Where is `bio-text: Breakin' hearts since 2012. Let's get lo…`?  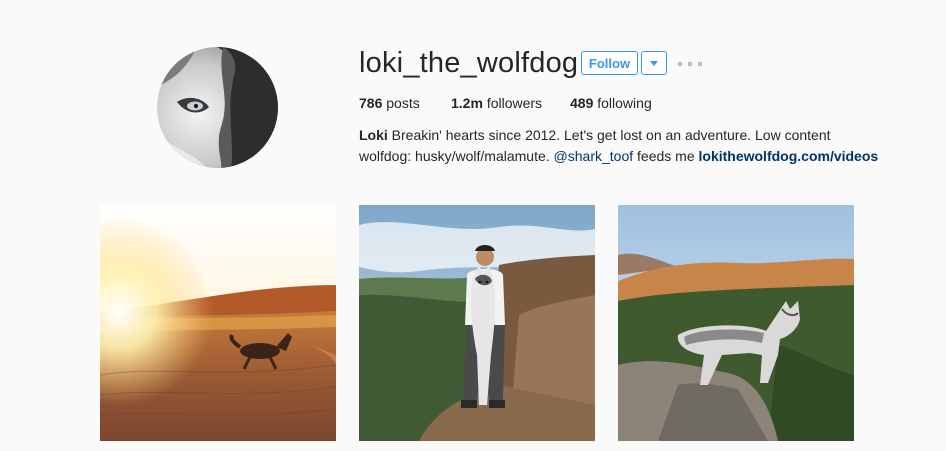 bio-text: Breakin' hearts since 2012. Let's get lo… is located at coordinates (609, 135).